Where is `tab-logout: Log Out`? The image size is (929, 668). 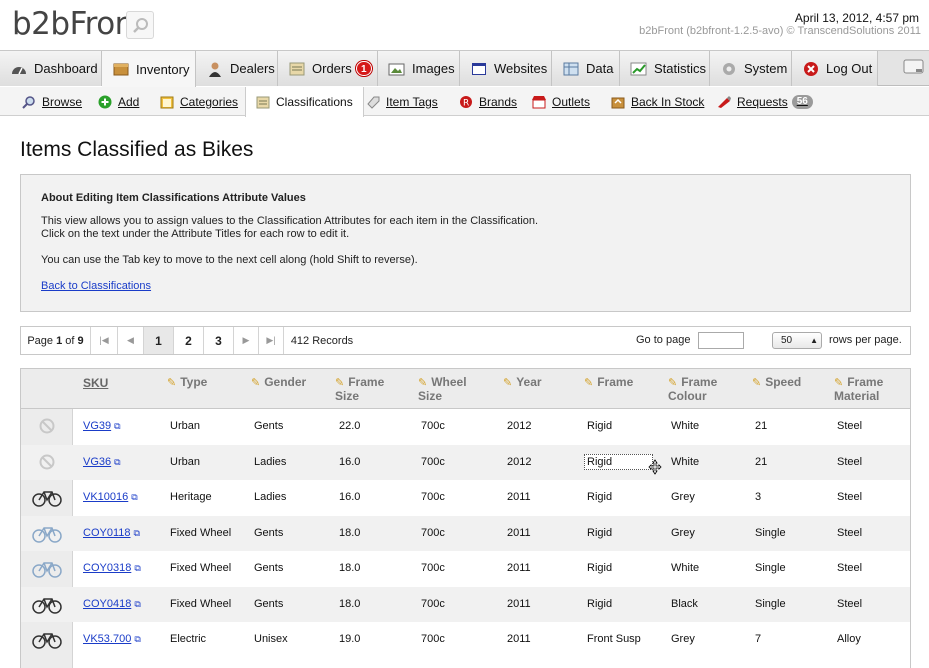
tab-logout: Log Out is located at coordinates (835, 68).